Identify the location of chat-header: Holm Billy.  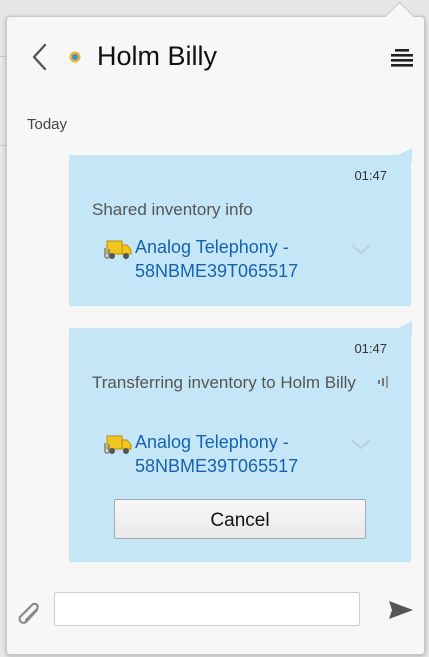
(215, 57).